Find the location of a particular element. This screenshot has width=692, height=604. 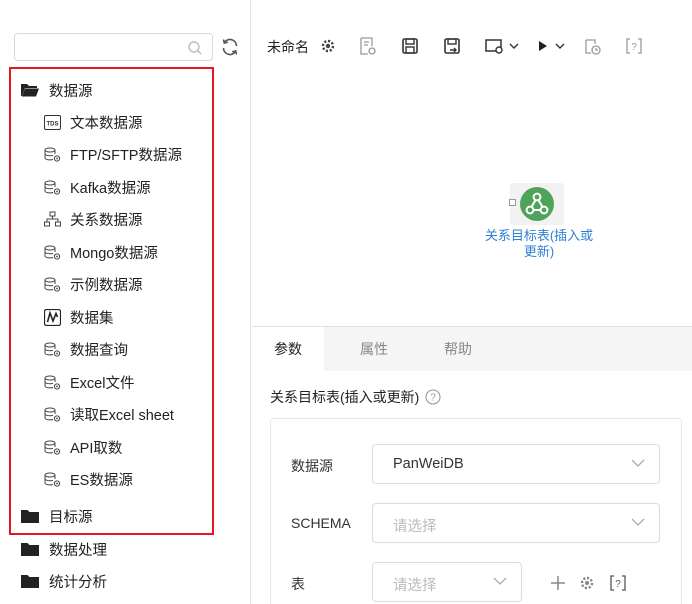

question-icon: ? is located at coordinates (433, 397).